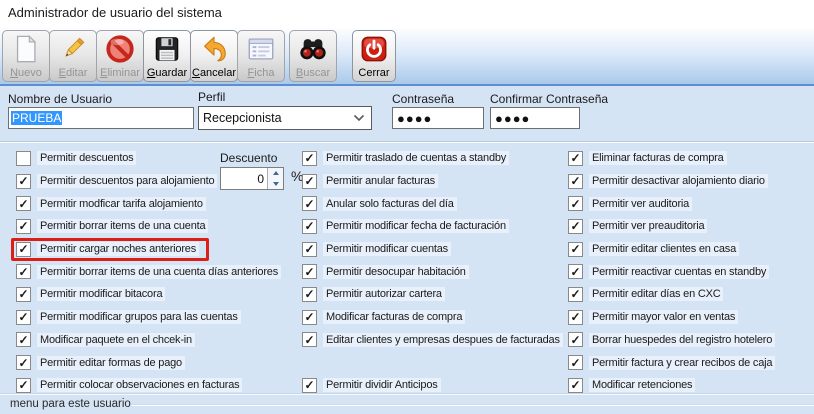 This screenshot has height=414, width=814. I want to click on confirm-password-input: ●●●●, so click(535, 118).